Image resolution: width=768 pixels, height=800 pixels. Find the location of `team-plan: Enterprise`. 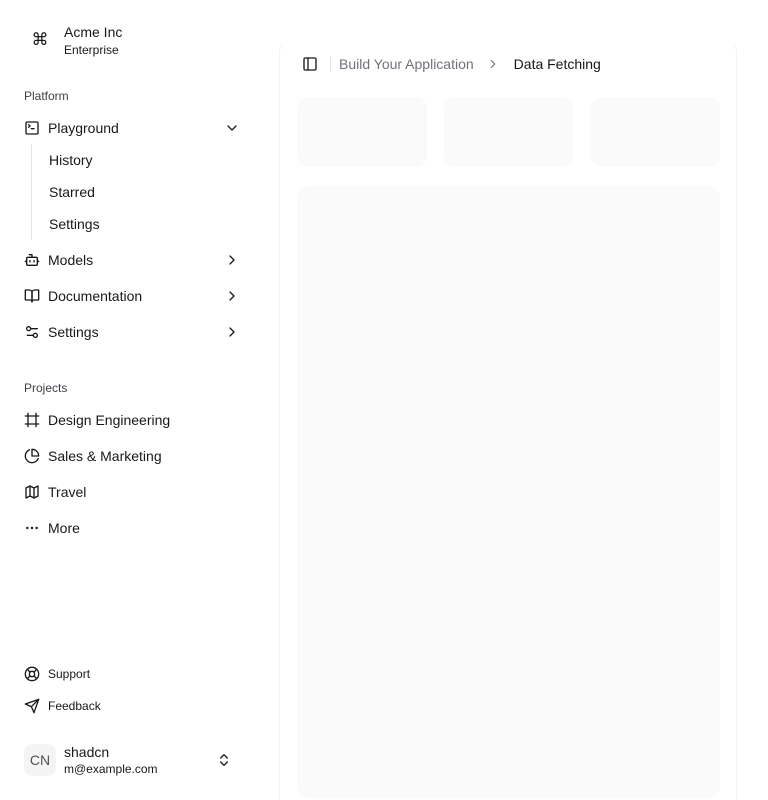

team-plan: Enterprise is located at coordinates (91, 49).